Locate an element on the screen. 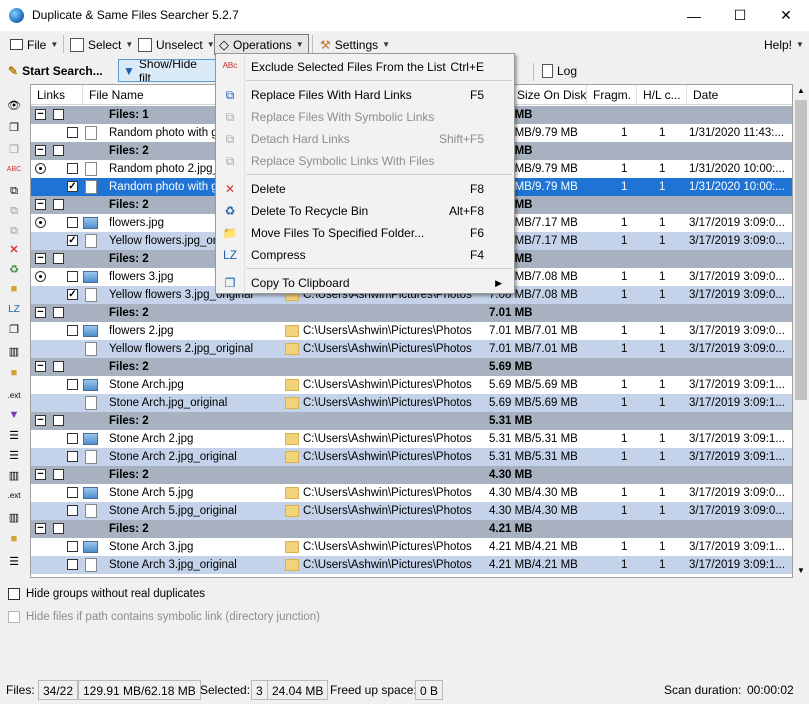 This screenshot has width=809, height=704. menu-item: ⧉ Replace Files With Hard Links F5 is located at coordinates (365, 95).